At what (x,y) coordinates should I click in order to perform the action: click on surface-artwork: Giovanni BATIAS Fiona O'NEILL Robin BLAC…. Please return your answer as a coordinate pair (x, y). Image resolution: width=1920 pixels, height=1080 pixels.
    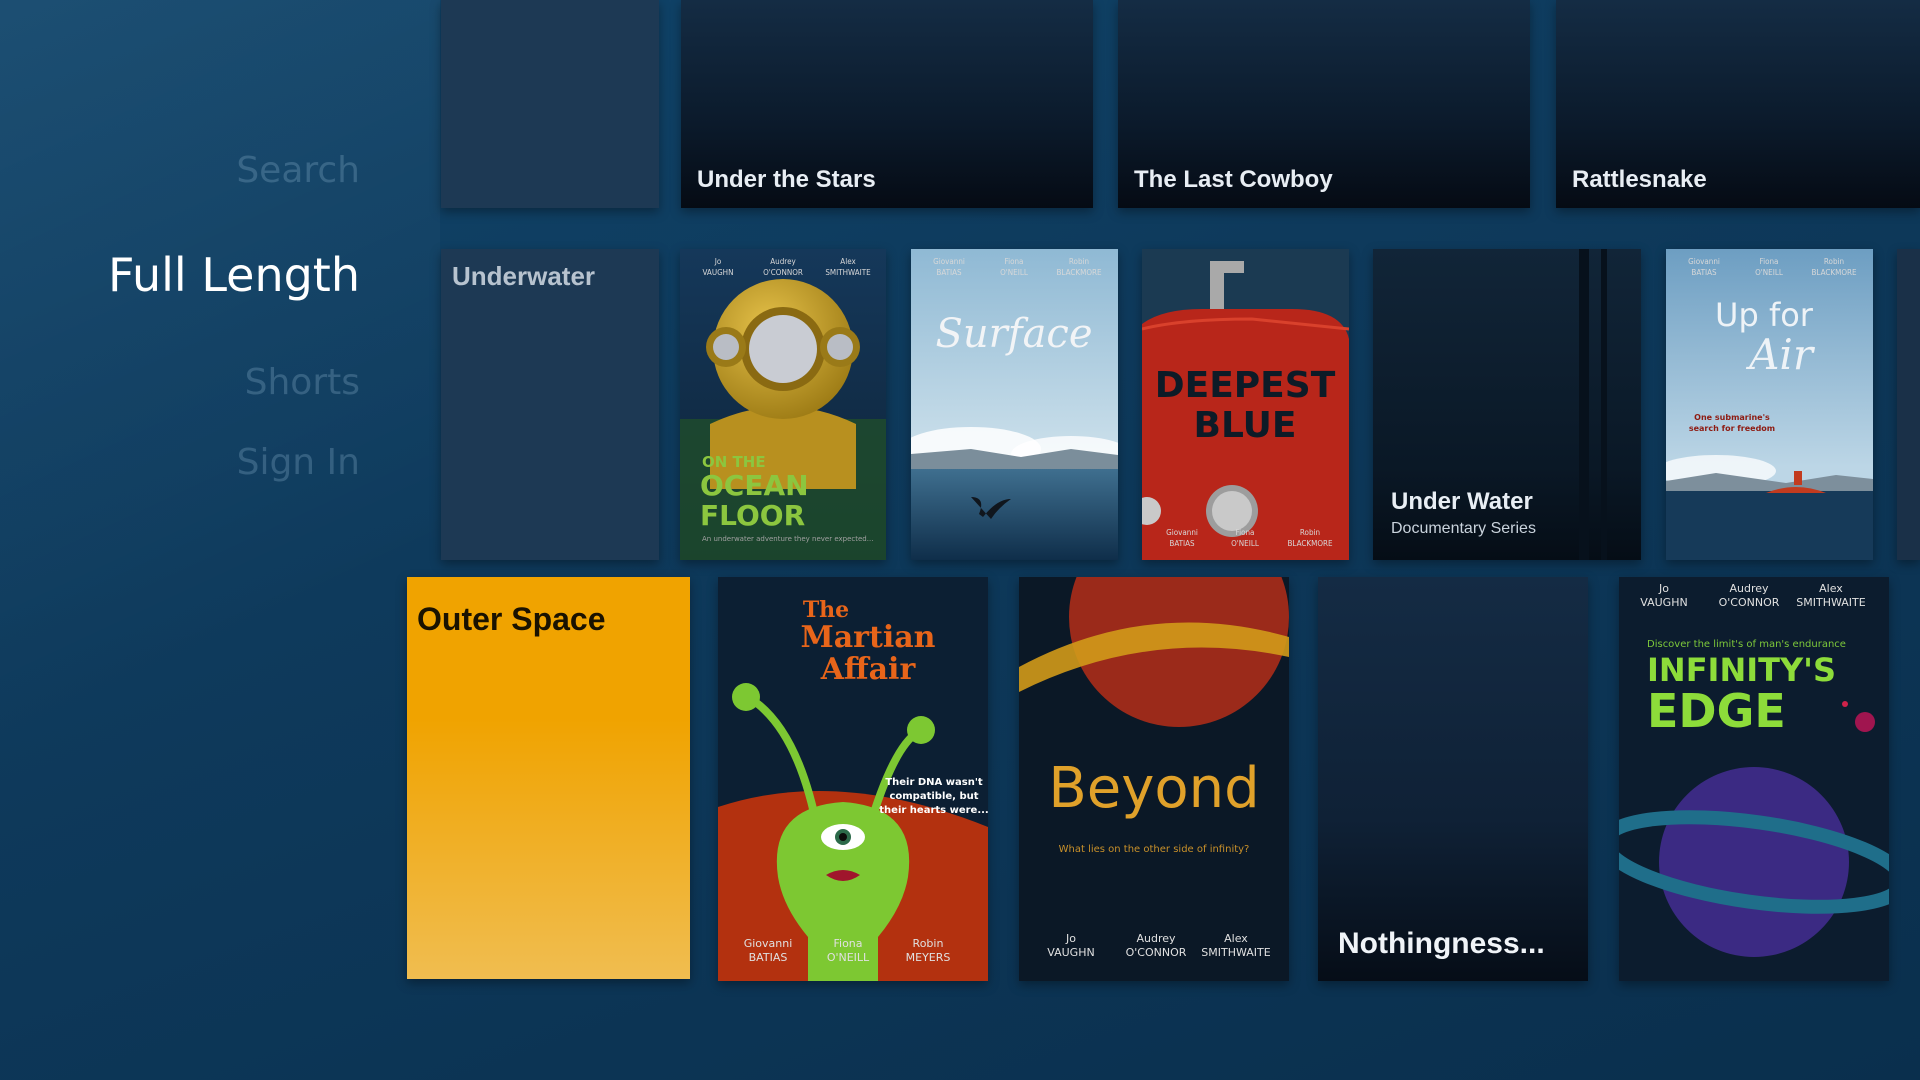
    Looking at the image, I should click on (1014, 404).